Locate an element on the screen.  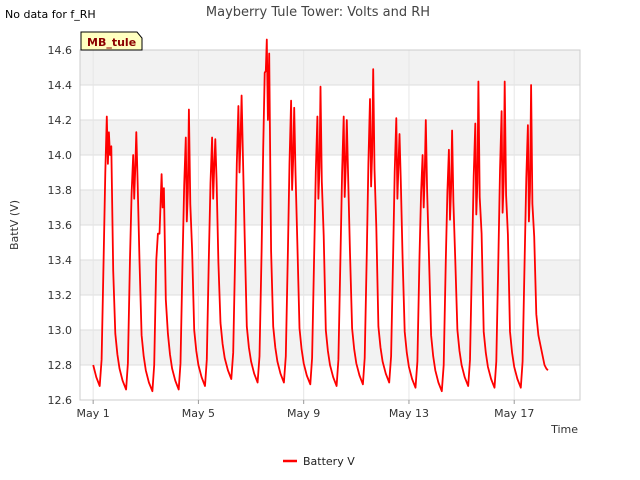
y-tick-label: 13.8 is located at coordinates (60, 190).